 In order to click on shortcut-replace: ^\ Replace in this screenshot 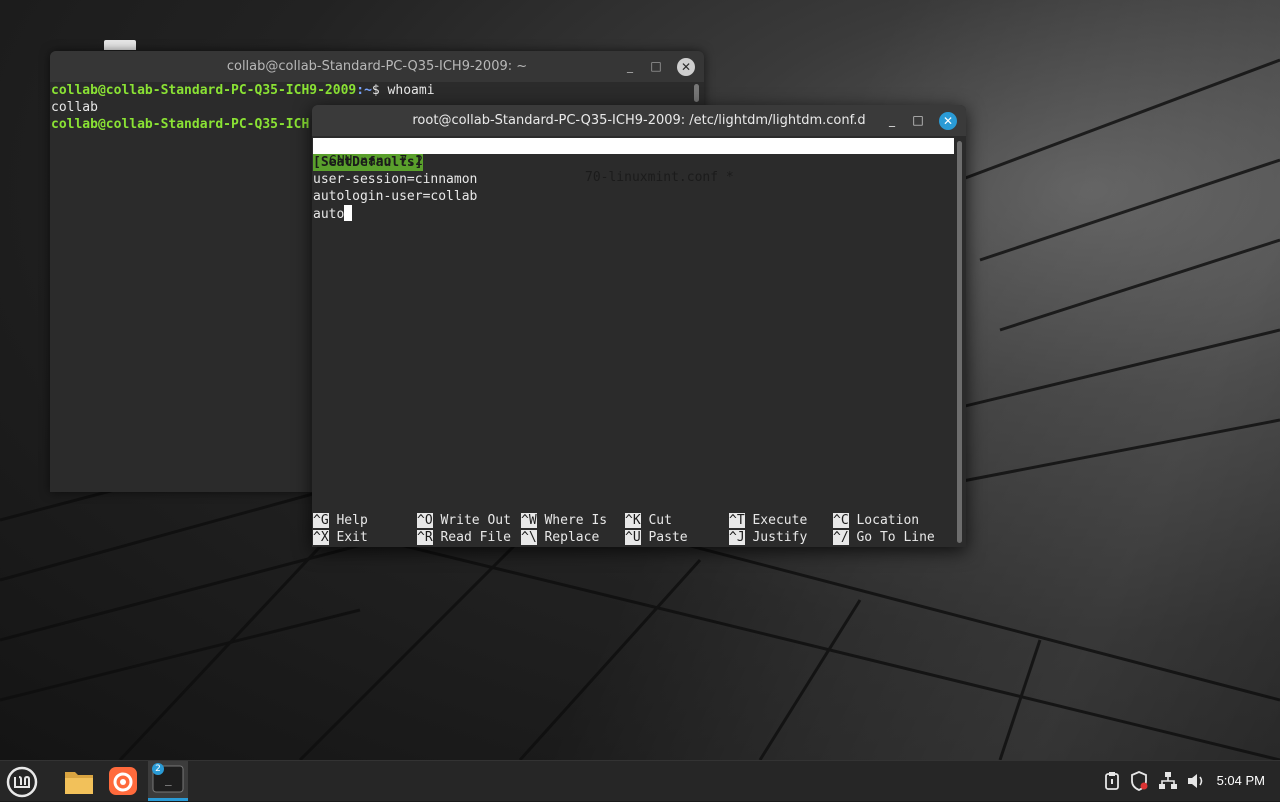, I will do `click(560, 537)`.